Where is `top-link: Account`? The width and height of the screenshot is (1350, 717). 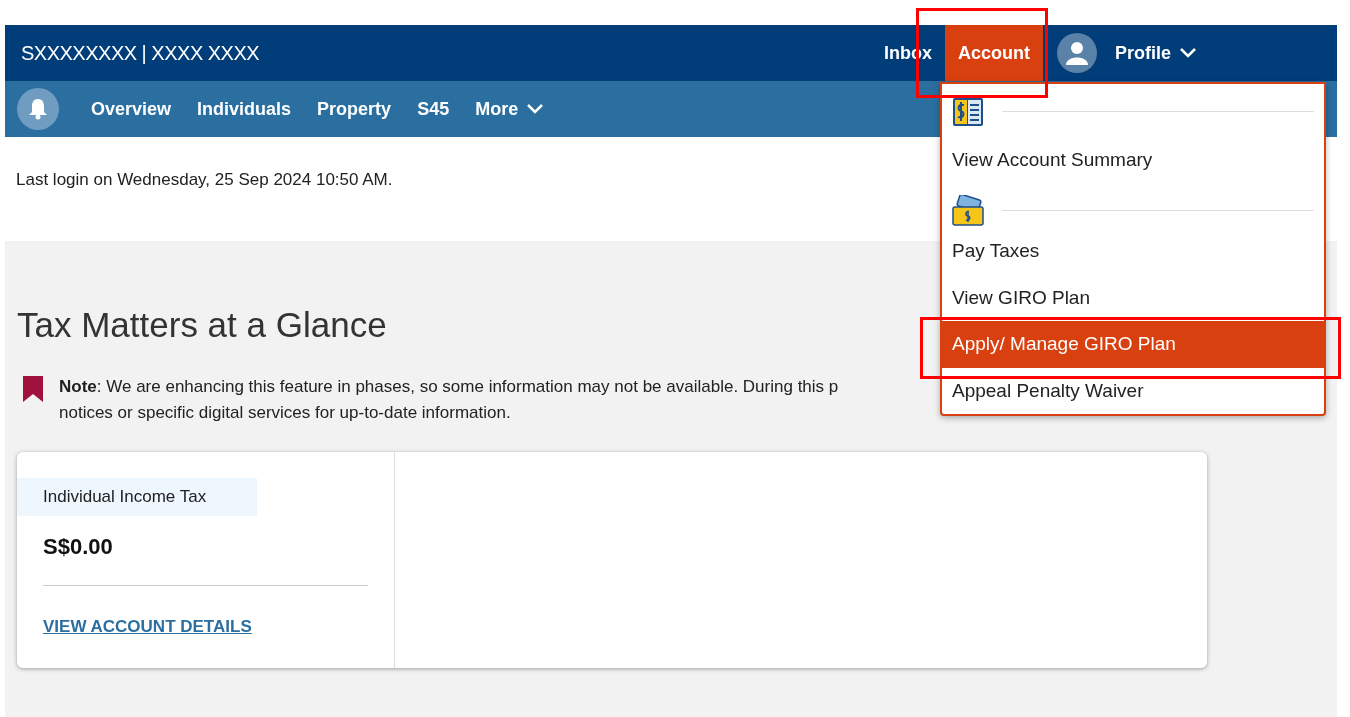 top-link: Account is located at coordinates (994, 53).